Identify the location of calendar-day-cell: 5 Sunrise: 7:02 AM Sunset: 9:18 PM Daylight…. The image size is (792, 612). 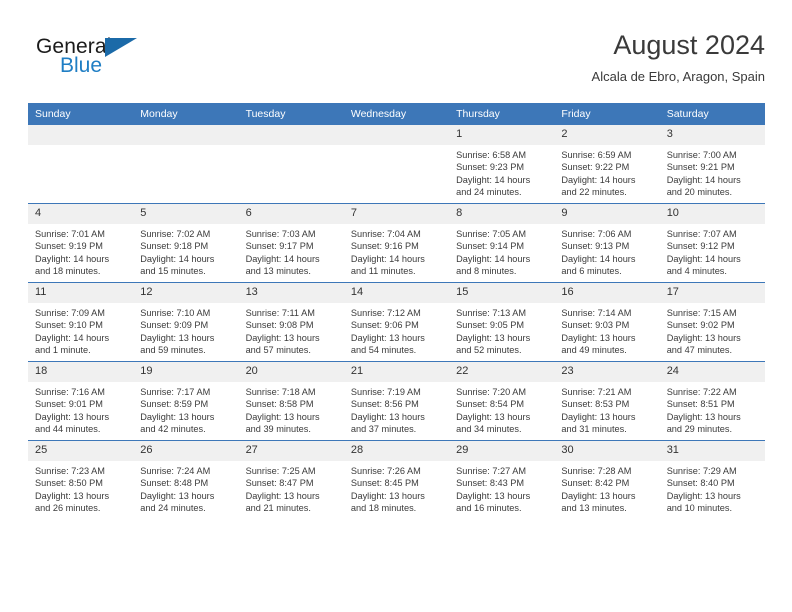
(186, 243).